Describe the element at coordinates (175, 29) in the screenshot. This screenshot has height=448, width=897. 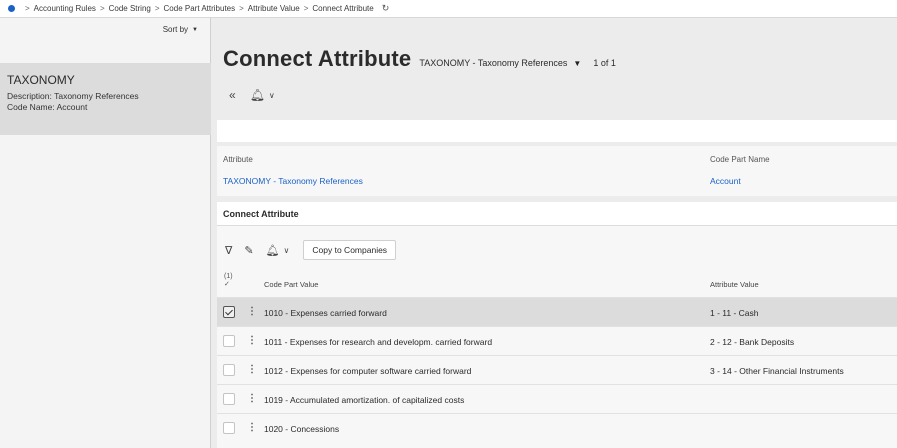
I see `sort-by-label: Sort by` at that location.